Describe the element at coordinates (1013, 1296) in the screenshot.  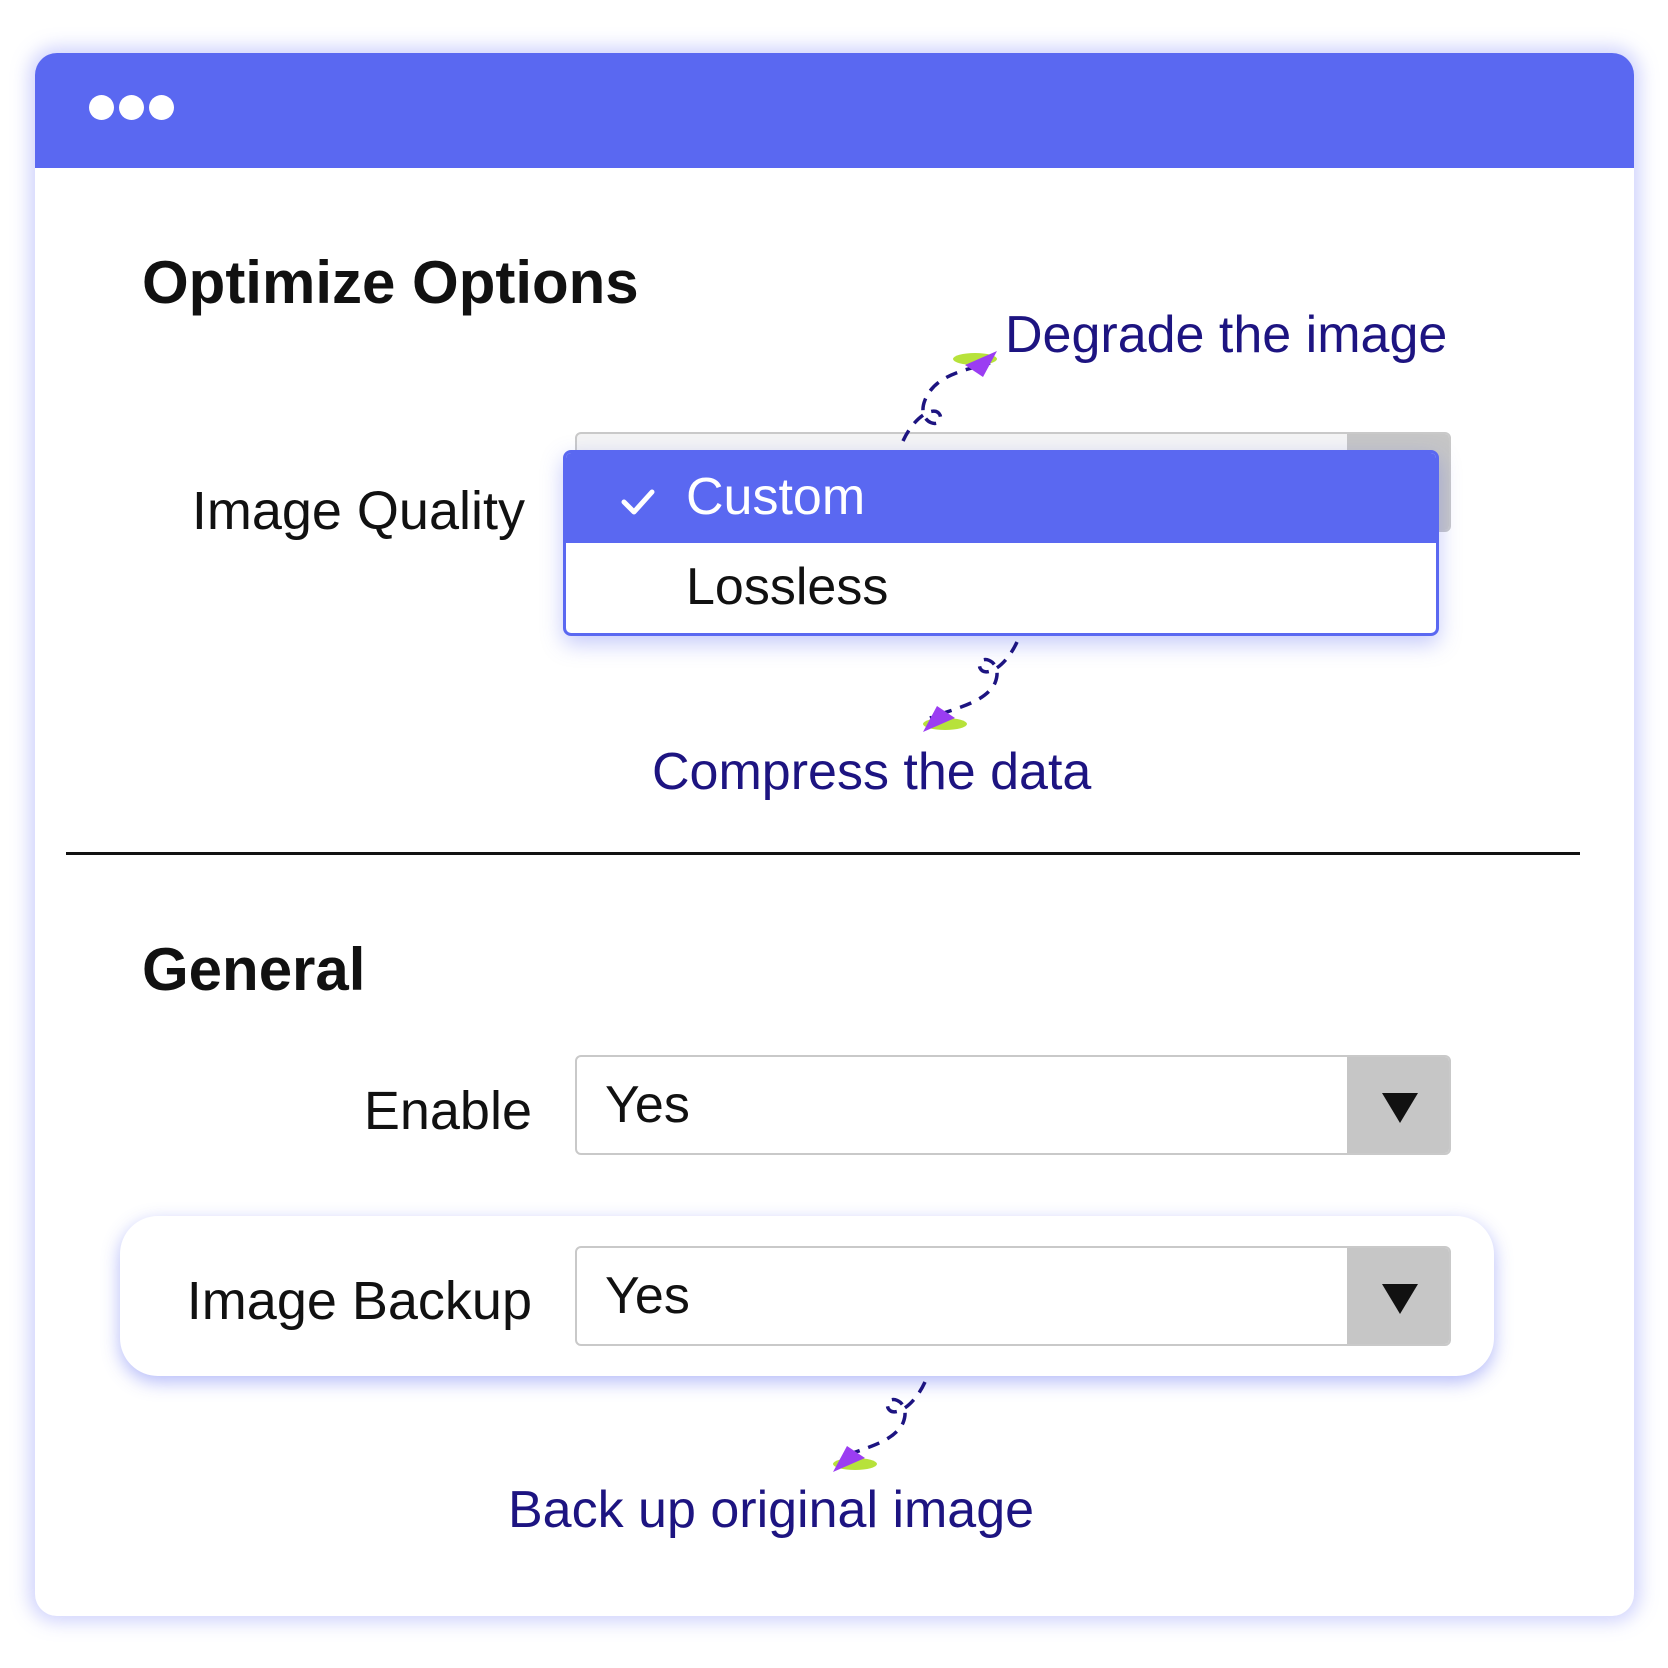
I see `image-backup-select: Yes` at that location.